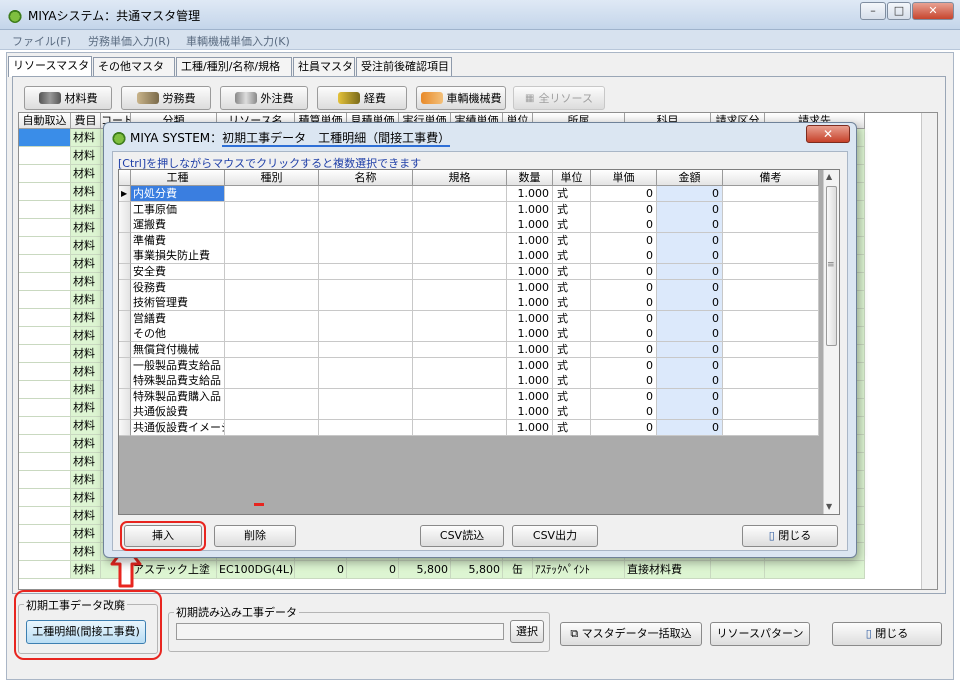 The image size is (960, 682). Describe the element at coordinates (264, 98) in the screenshot. I see `outsource-cost-button: 外注費` at that location.